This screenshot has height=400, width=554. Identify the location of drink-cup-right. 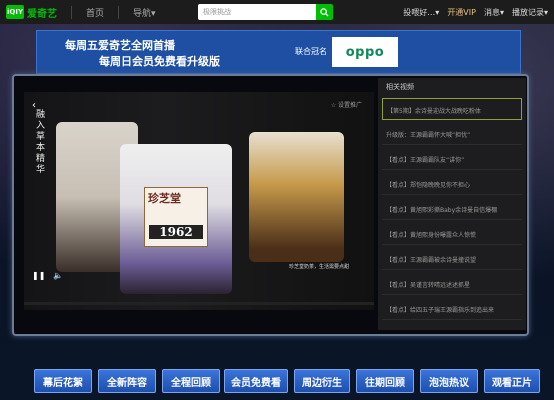
(296, 197).